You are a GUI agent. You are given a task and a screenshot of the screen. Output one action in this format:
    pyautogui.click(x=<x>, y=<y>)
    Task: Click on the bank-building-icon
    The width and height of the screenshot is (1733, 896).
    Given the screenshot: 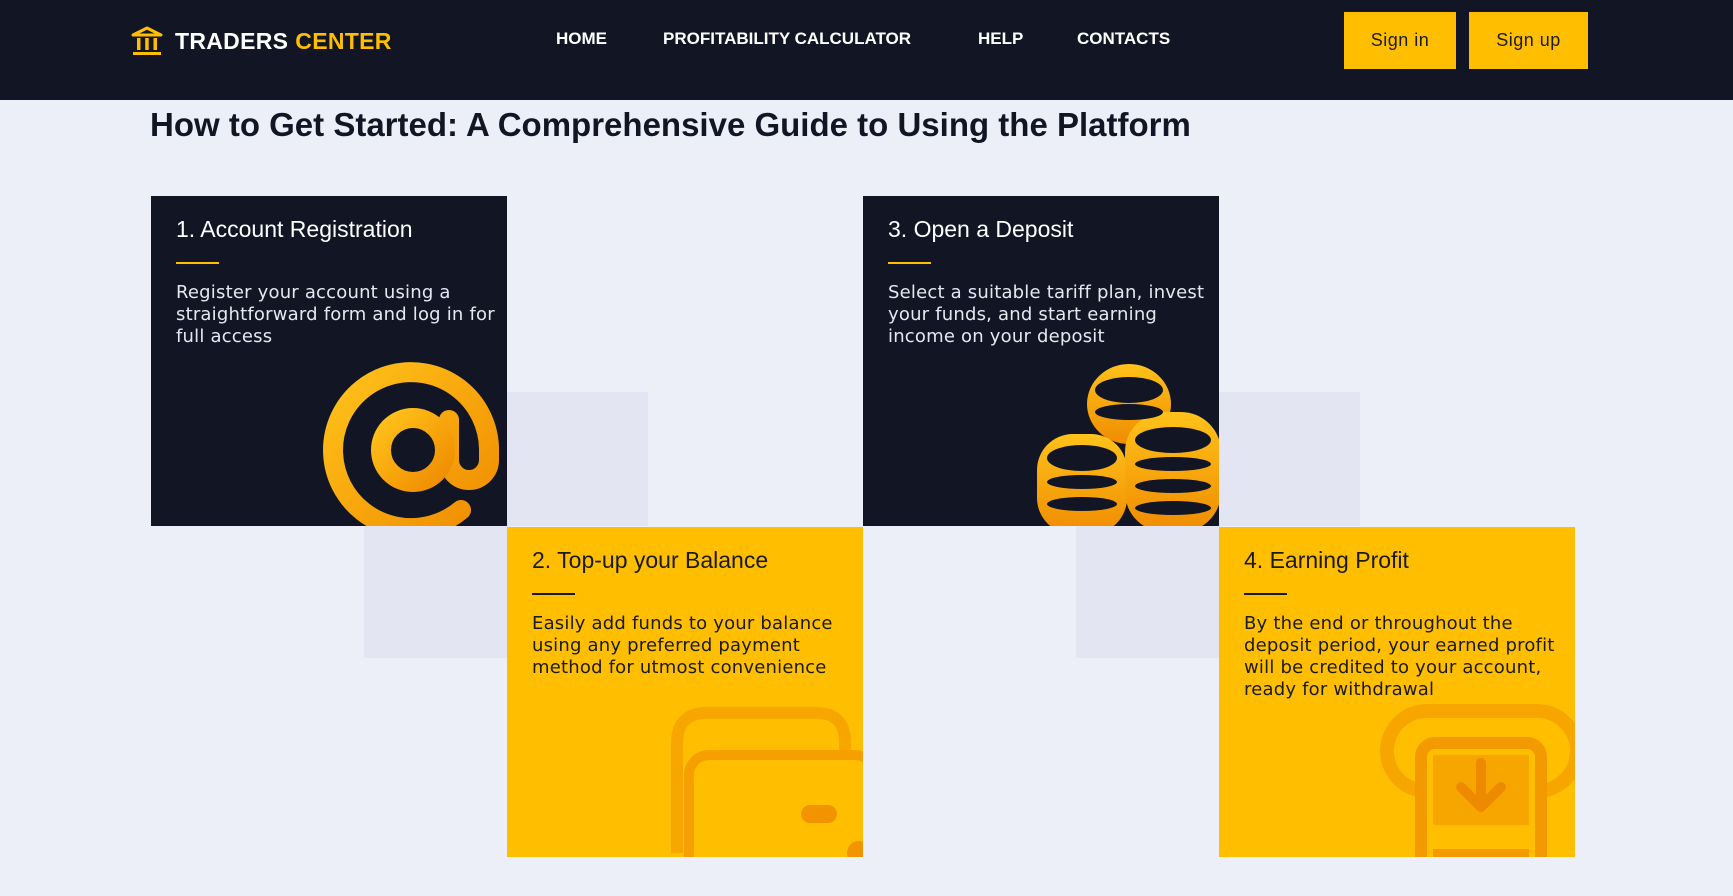 What is the action you would take?
    pyautogui.click(x=147, y=40)
    